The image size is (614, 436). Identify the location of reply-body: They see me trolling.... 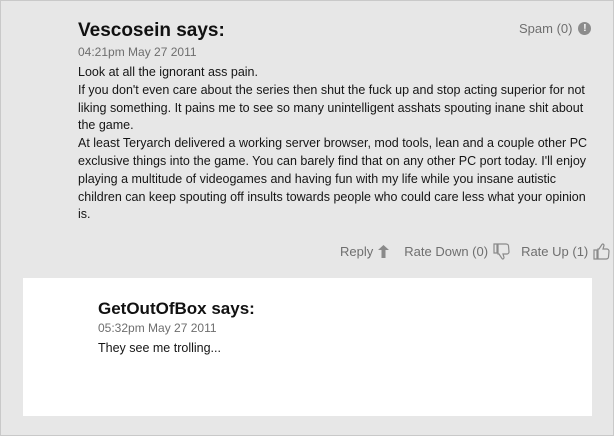
(159, 348).